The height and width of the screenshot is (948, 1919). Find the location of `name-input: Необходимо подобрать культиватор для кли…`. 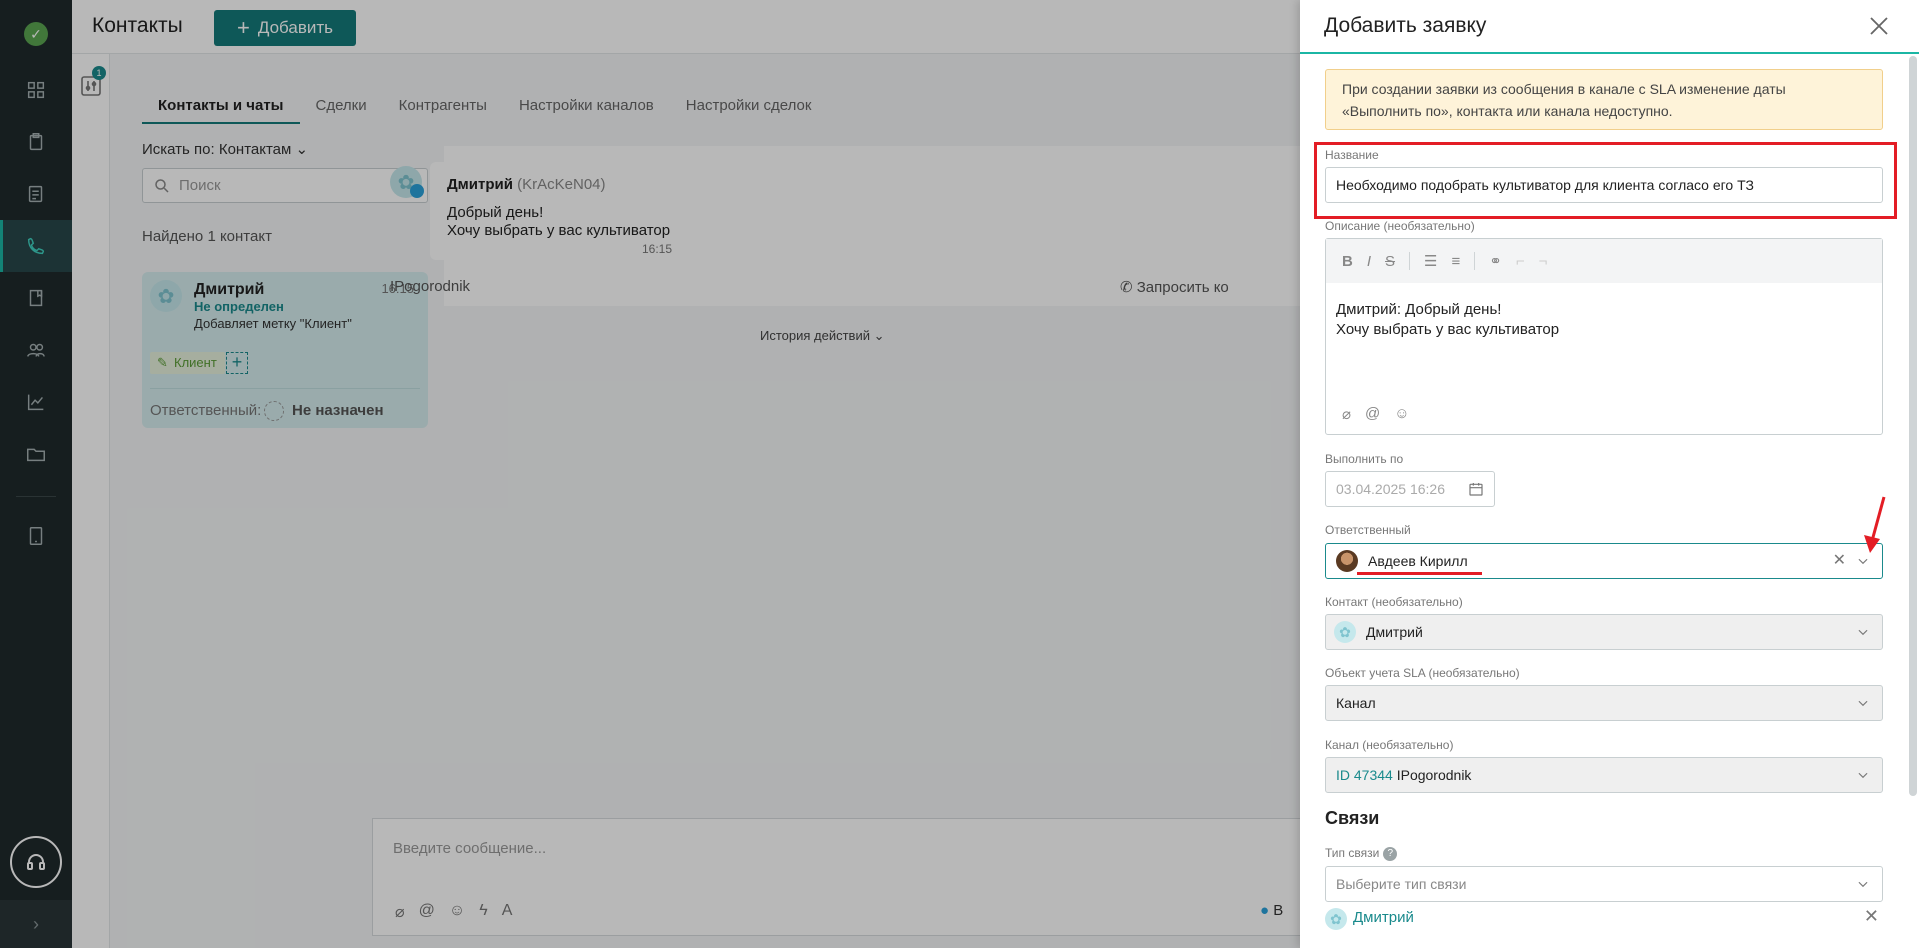

name-input: Необходимо подобрать культиватор для кли… is located at coordinates (1604, 185).